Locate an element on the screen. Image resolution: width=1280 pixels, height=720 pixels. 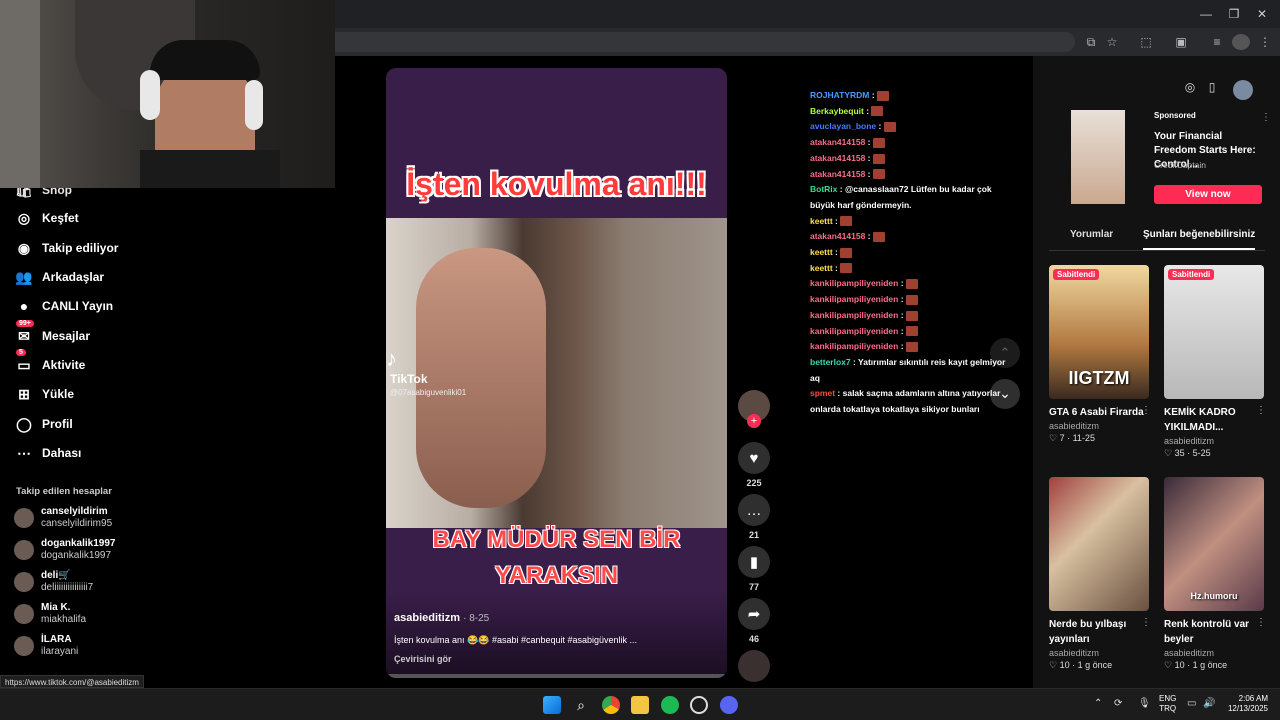
install-icon: ⧉ is located at coordinates (1091, 42).